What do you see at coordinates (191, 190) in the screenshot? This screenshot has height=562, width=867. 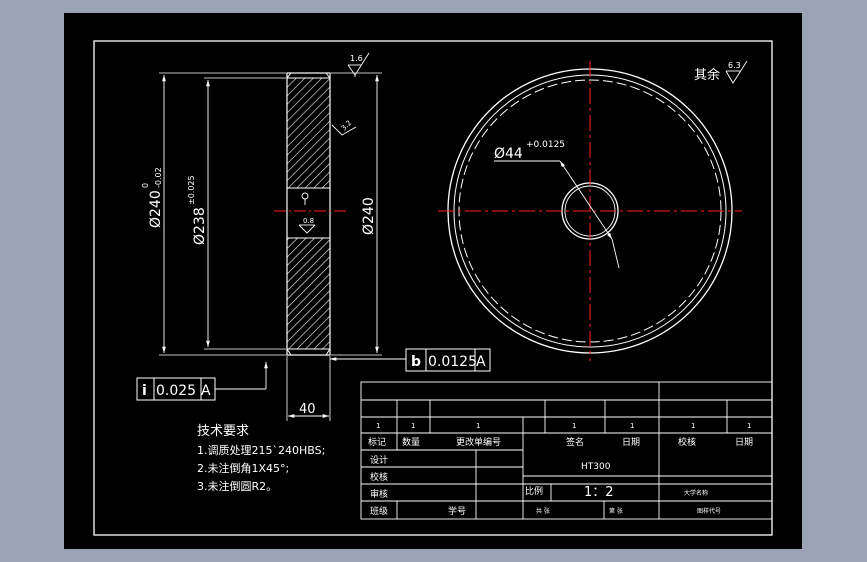 I see `dim-bore-tol: ±0.025` at bounding box center [191, 190].